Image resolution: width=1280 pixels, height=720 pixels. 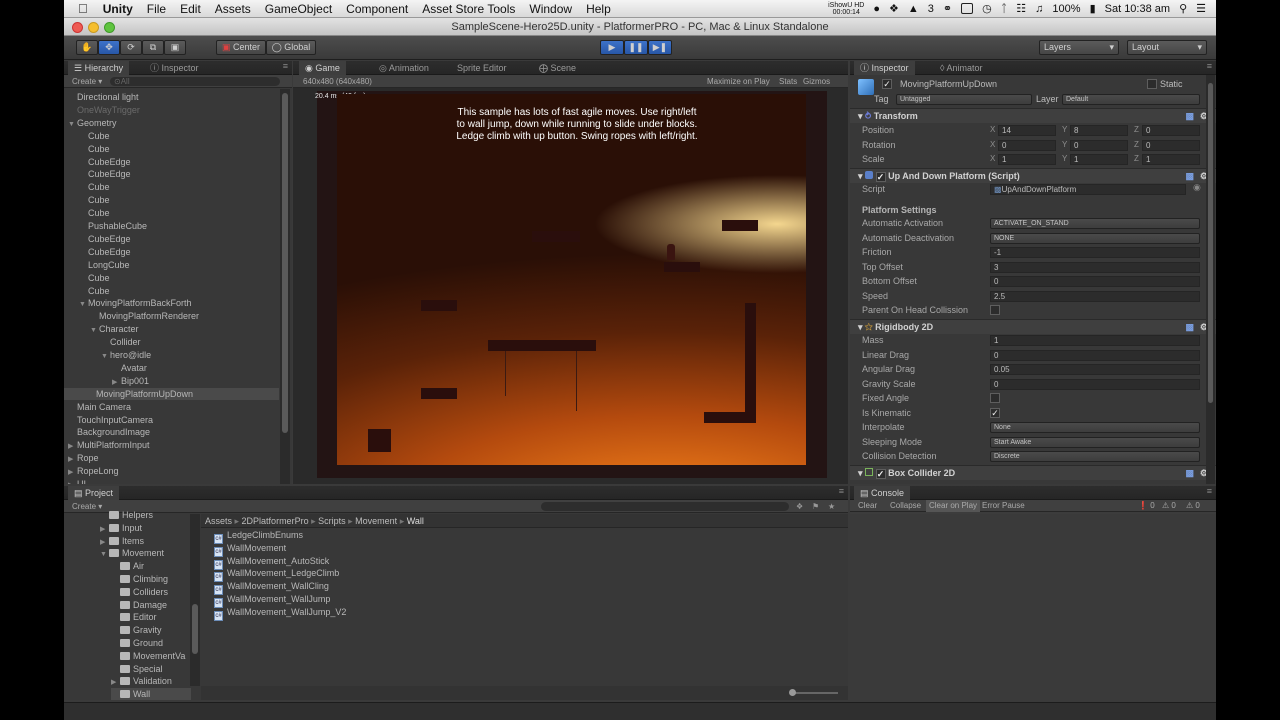 What do you see at coordinates (156, 9) in the screenshot?
I see `menu-file: File` at bounding box center [156, 9].